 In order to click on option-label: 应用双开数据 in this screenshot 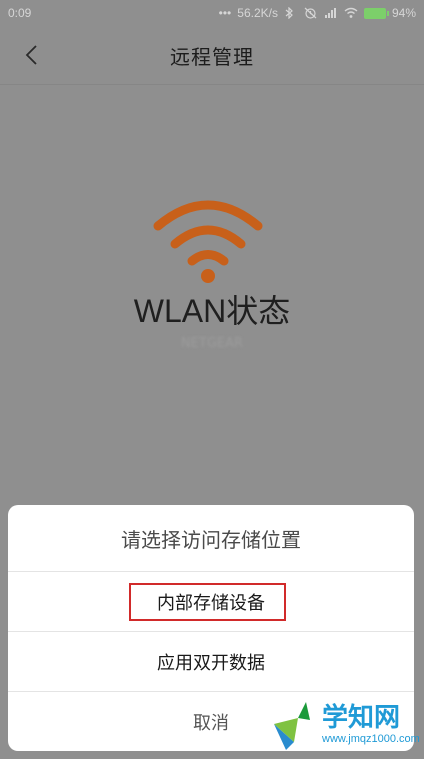, I will do `click(211, 663)`.